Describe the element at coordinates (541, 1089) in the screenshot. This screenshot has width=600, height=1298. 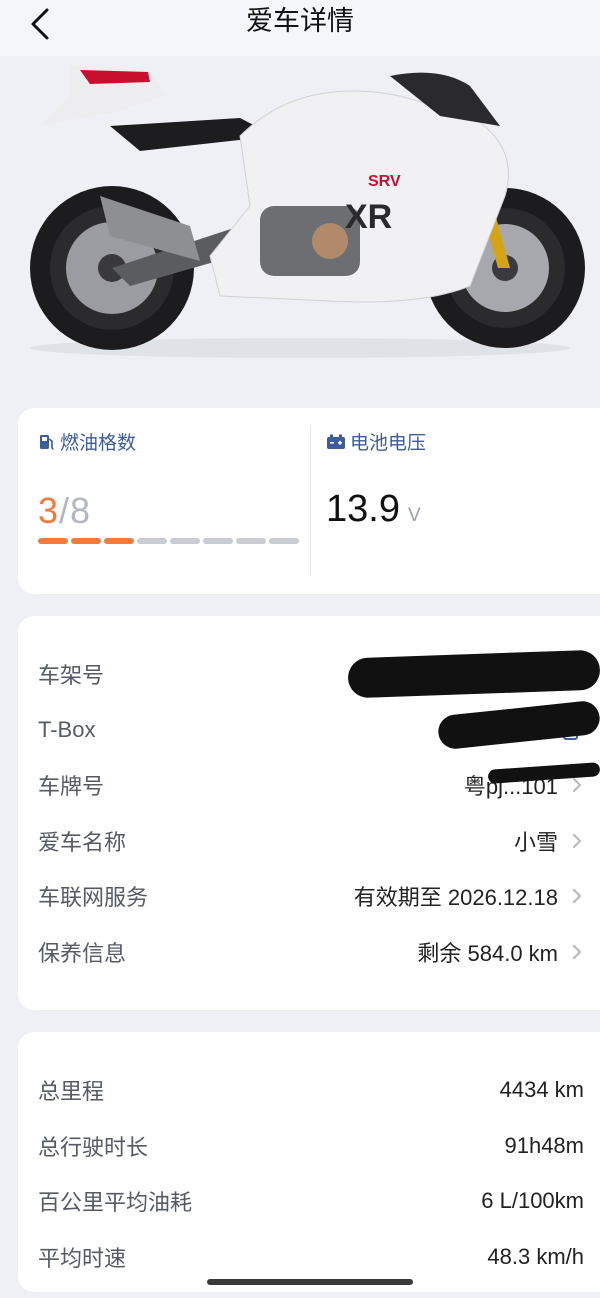
I see `stat-value: 4434 km` at that location.